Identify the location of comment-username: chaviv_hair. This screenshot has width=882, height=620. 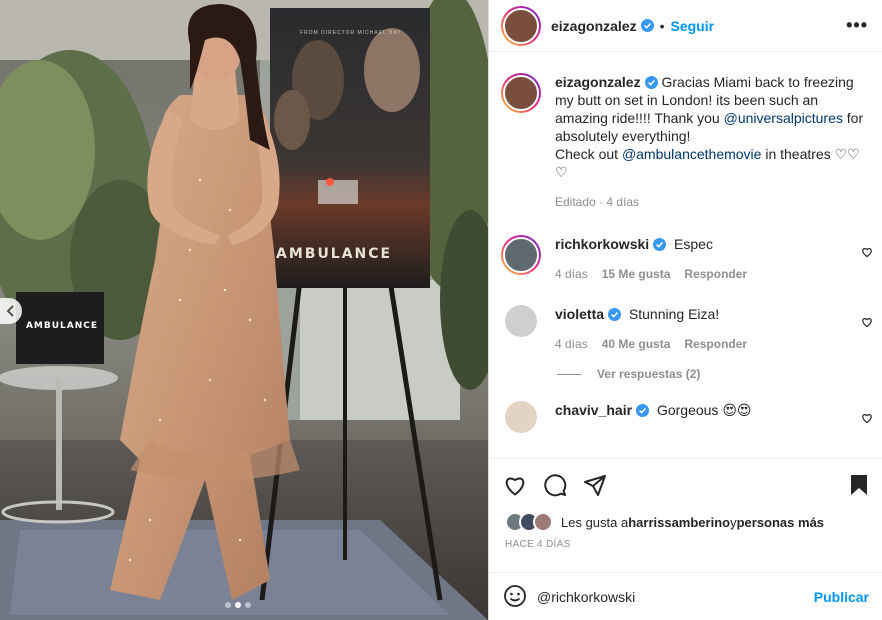
(593, 410).